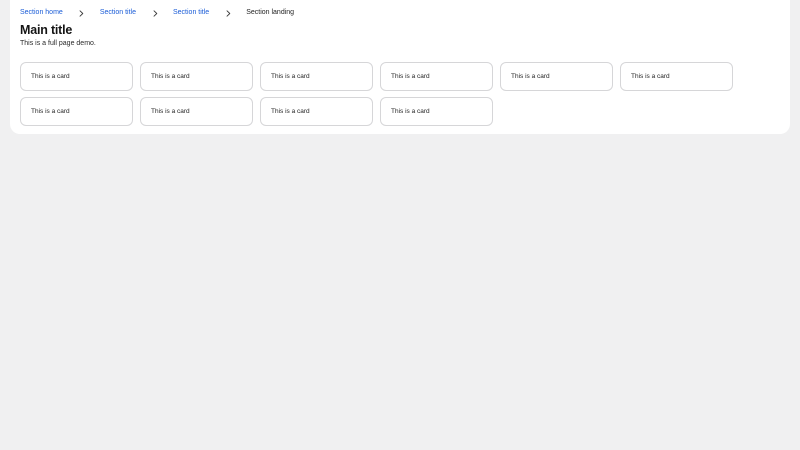 Image resolution: width=800 pixels, height=450 pixels. I want to click on breadcrumb-current: Section landing, so click(270, 12).